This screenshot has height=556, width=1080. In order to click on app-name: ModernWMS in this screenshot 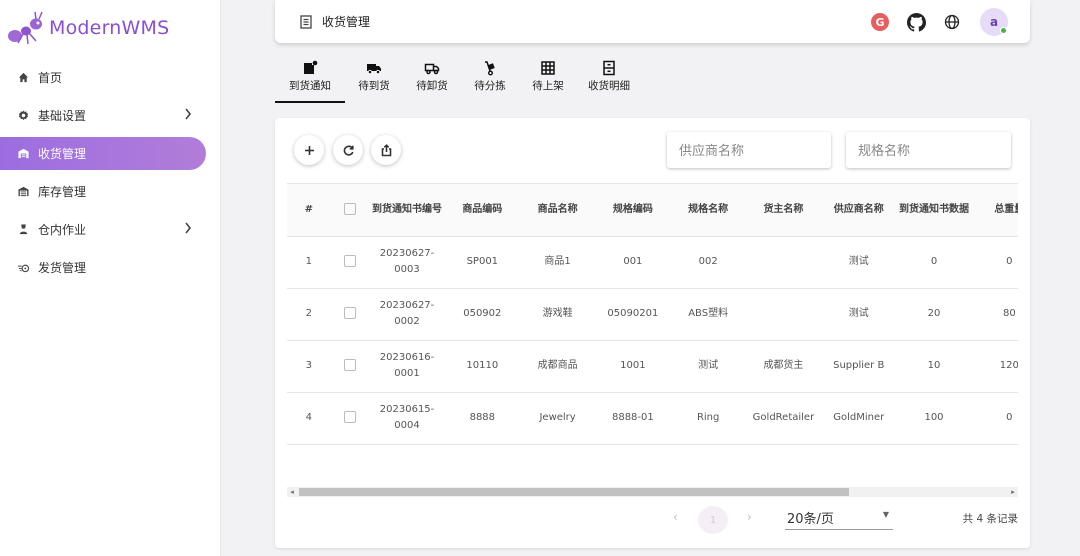, I will do `click(109, 28)`.